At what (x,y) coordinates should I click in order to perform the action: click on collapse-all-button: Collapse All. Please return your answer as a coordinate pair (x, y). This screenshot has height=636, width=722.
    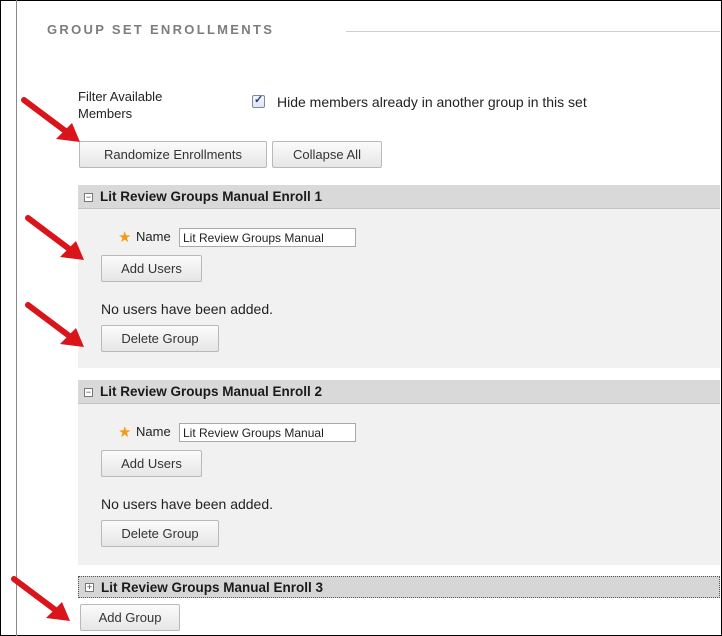
    Looking at the image, I should click on (327, 154).